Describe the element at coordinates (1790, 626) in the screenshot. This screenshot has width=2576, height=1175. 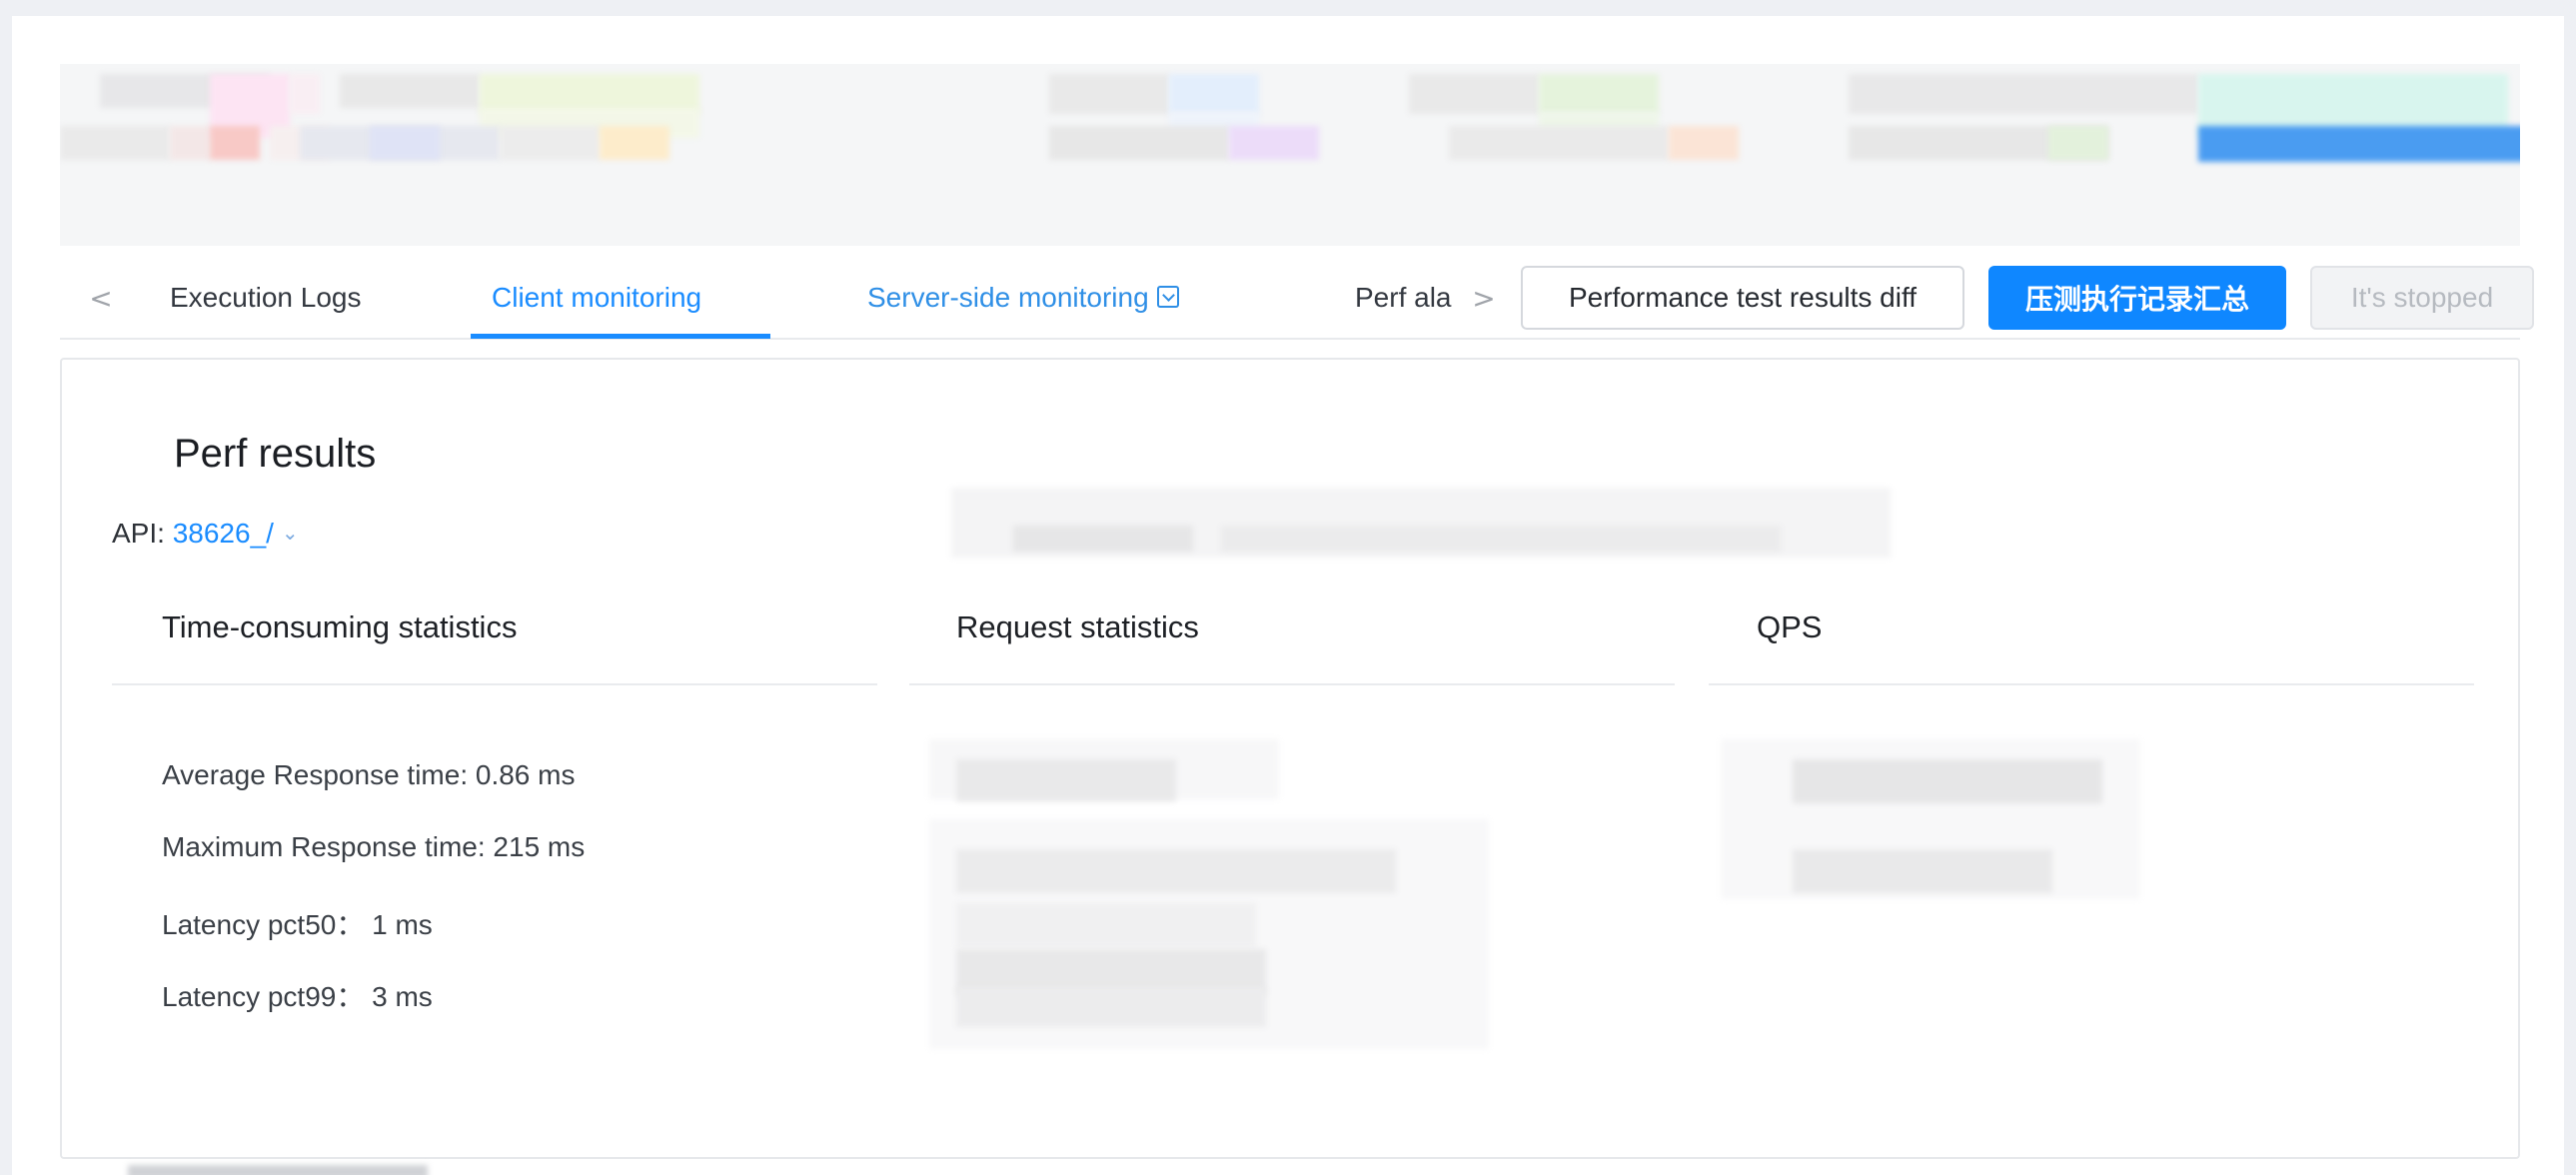
I see `qps-heading: QPS` at that location.